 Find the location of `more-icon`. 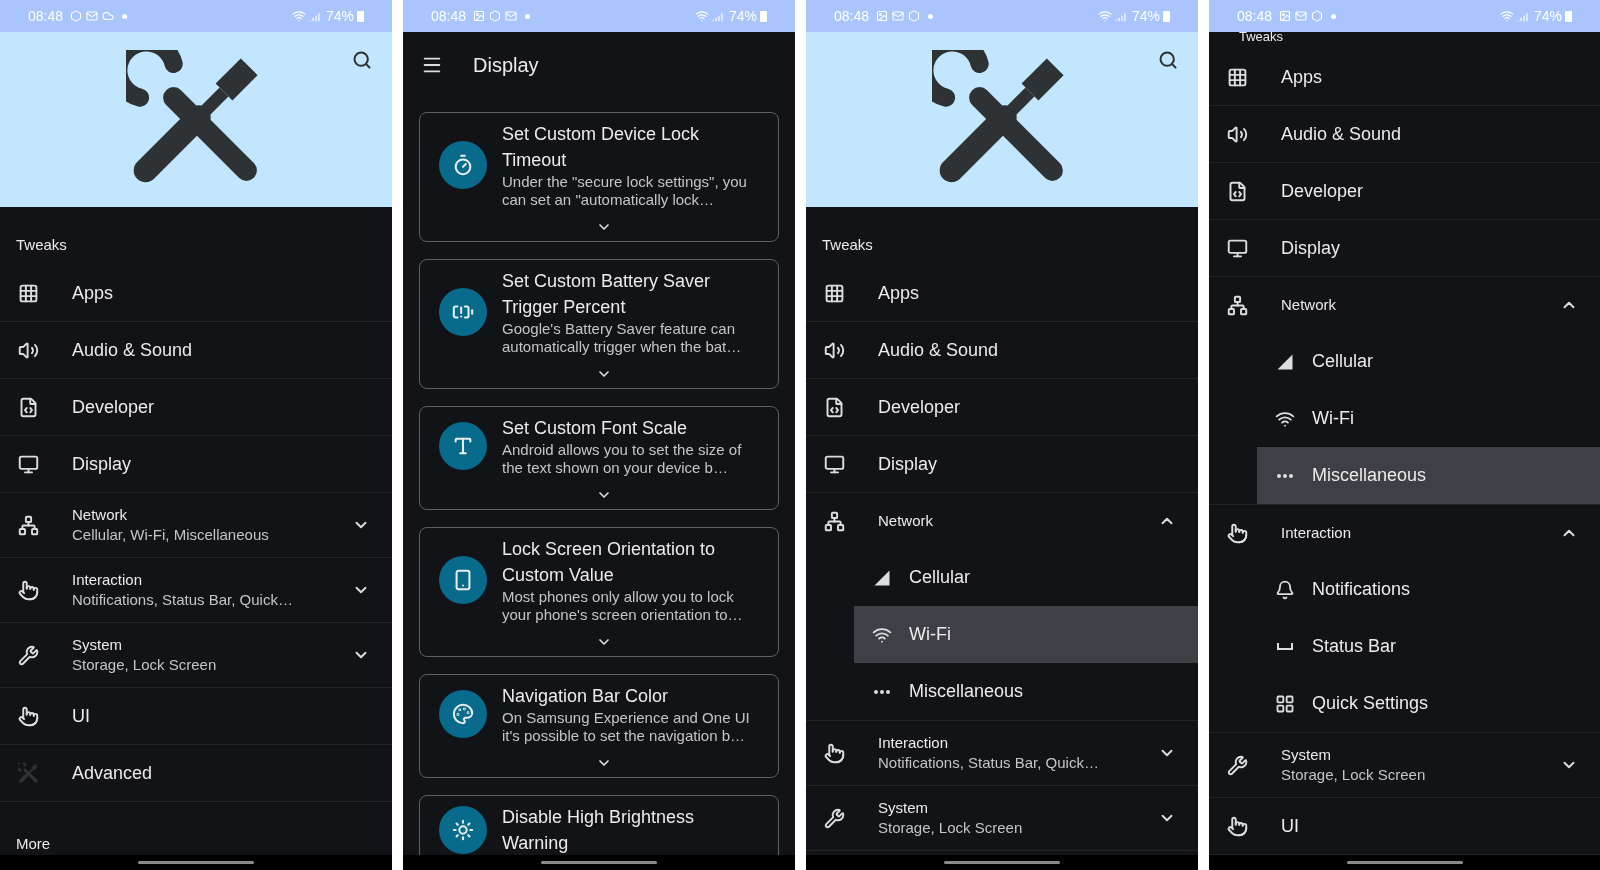

more-icon is located at coordinates (881, 691).